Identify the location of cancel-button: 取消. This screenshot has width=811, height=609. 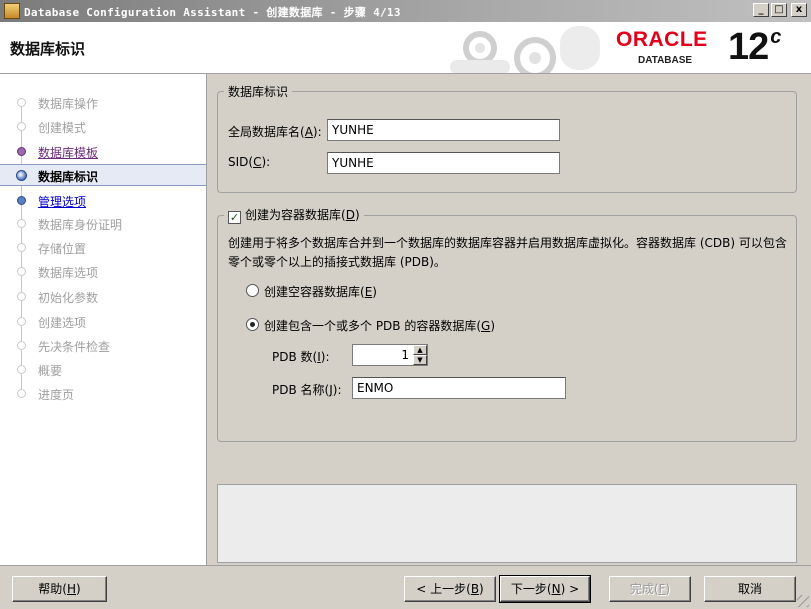
(750, 589).